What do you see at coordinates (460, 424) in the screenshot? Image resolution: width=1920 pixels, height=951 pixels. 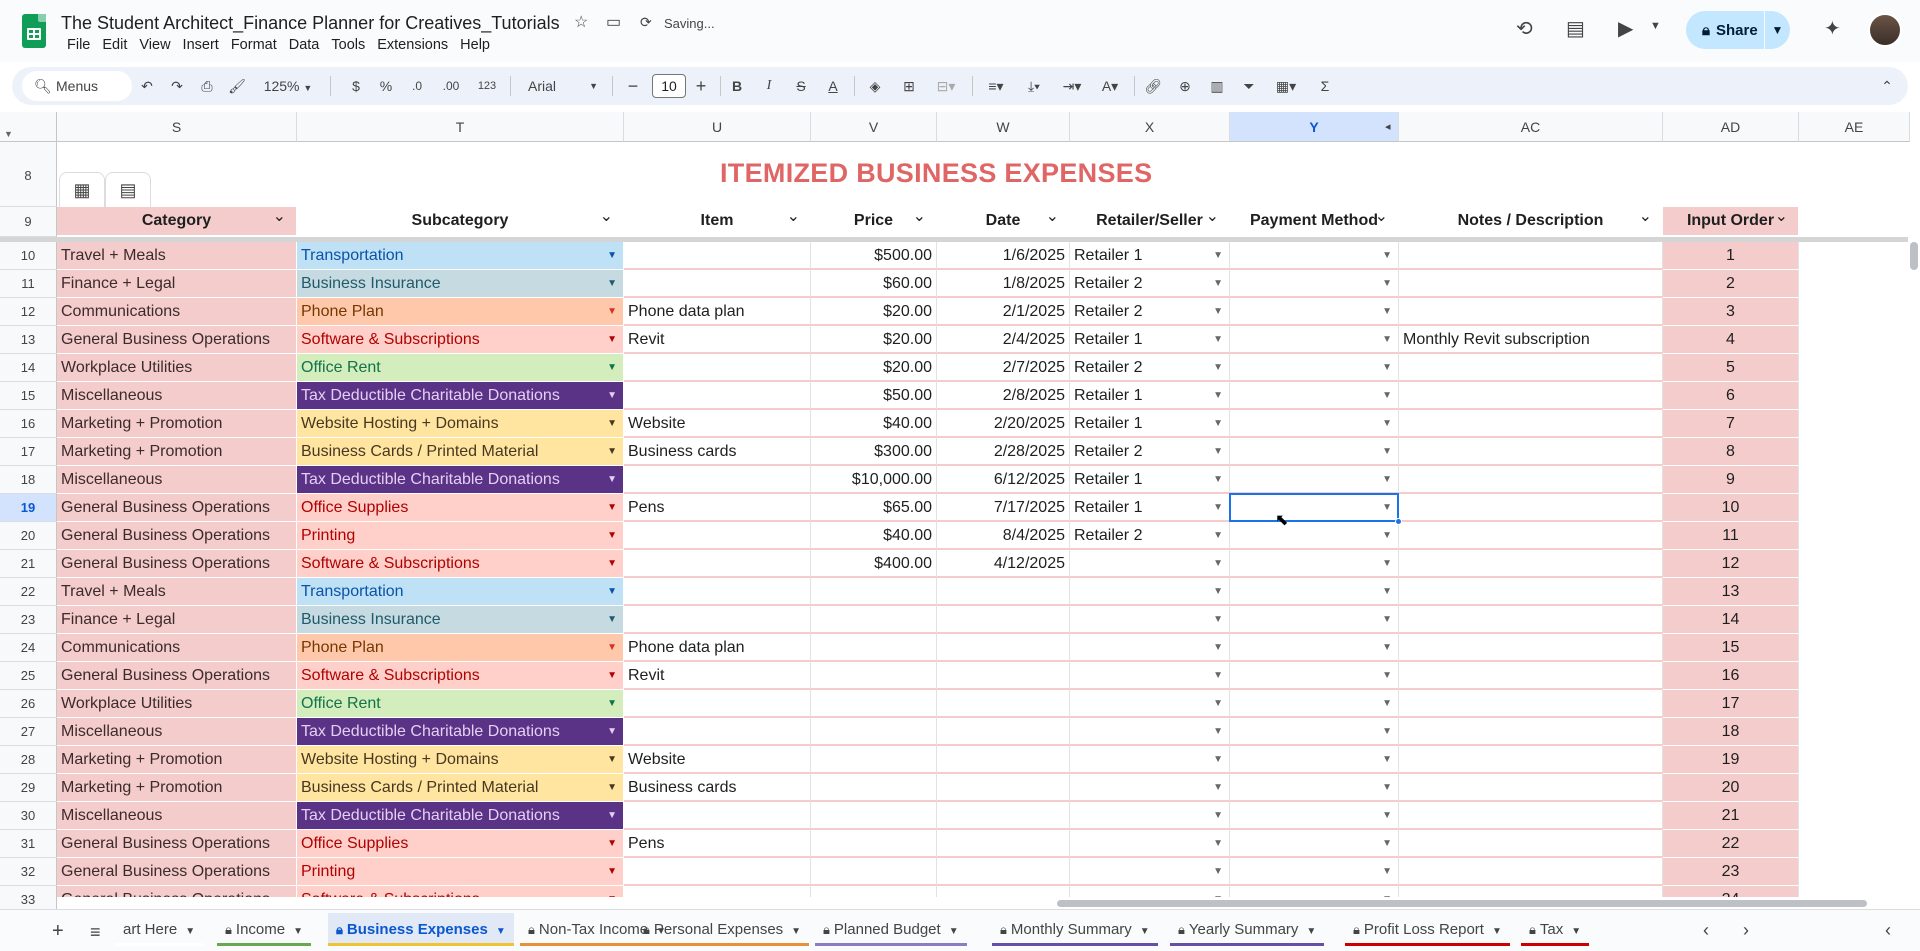 I see `subcategory-dropdown: Website Hosting + Domains ▼` at bounding box center [460, 424].